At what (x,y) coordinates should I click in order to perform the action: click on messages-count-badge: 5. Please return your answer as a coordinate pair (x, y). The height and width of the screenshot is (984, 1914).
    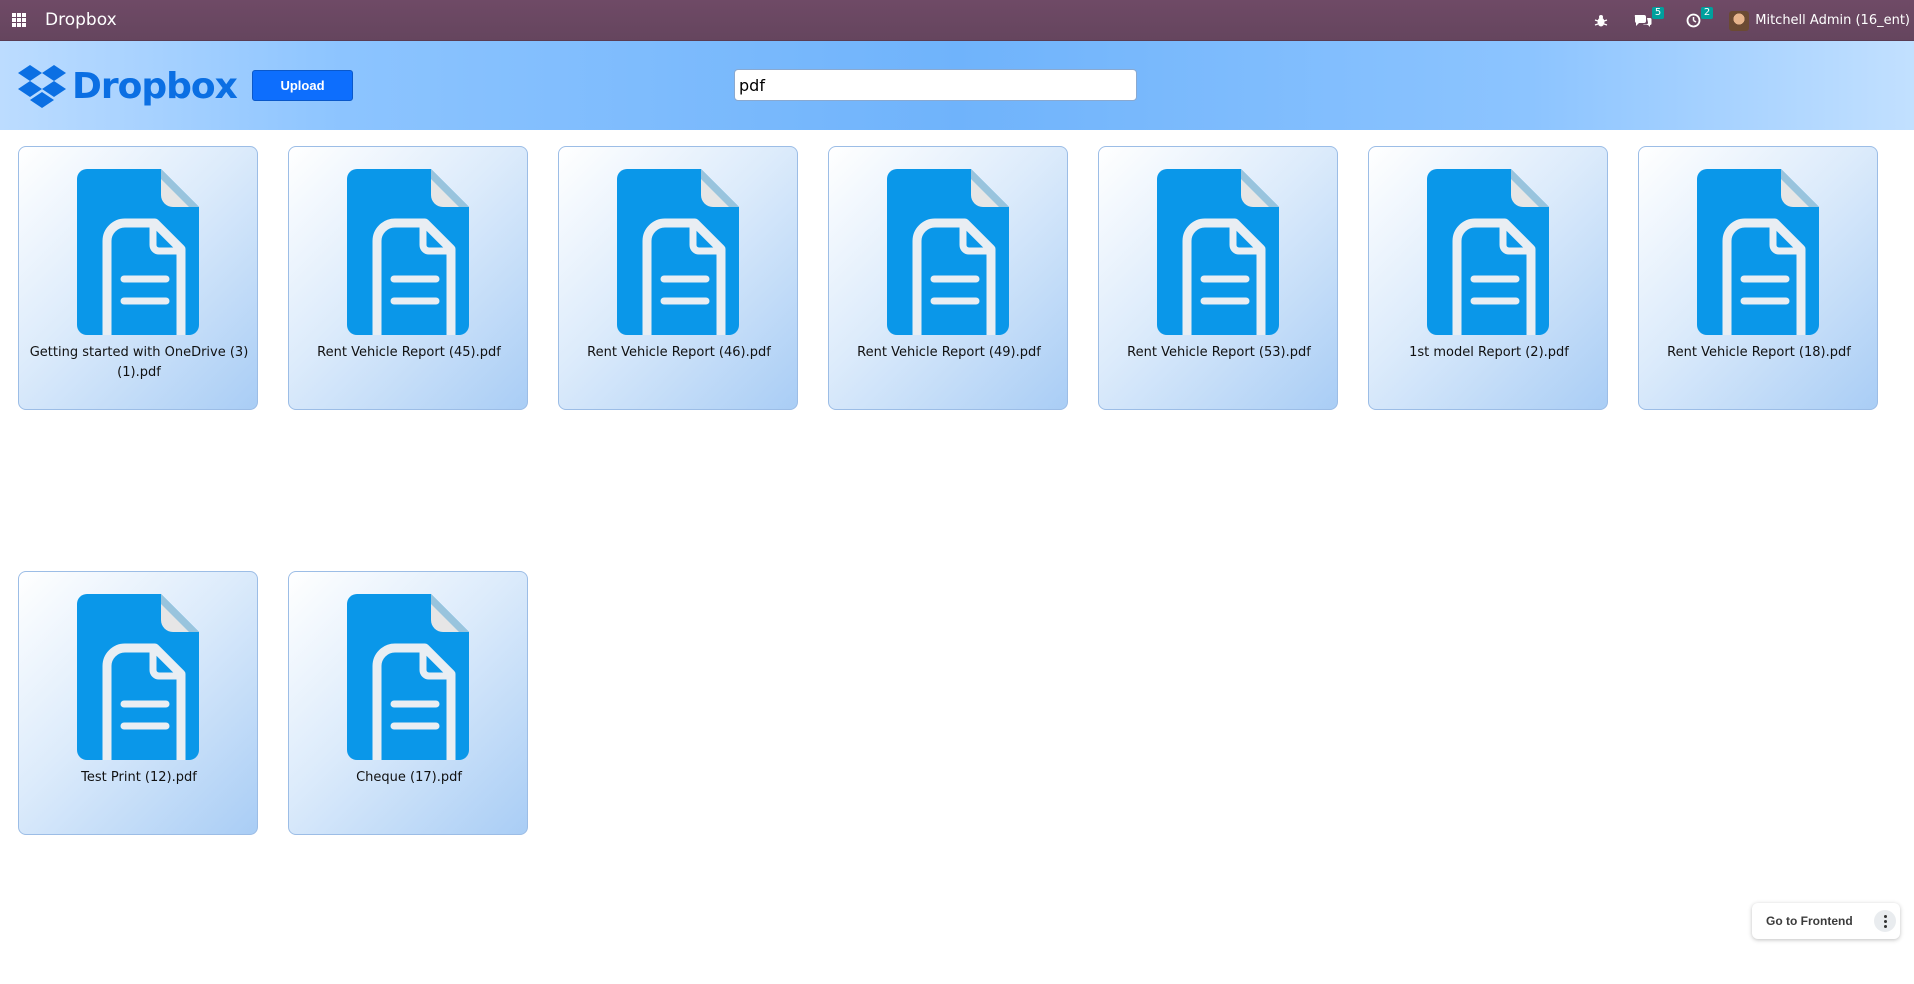
    Looking at the image, I should click on (1658, 13).